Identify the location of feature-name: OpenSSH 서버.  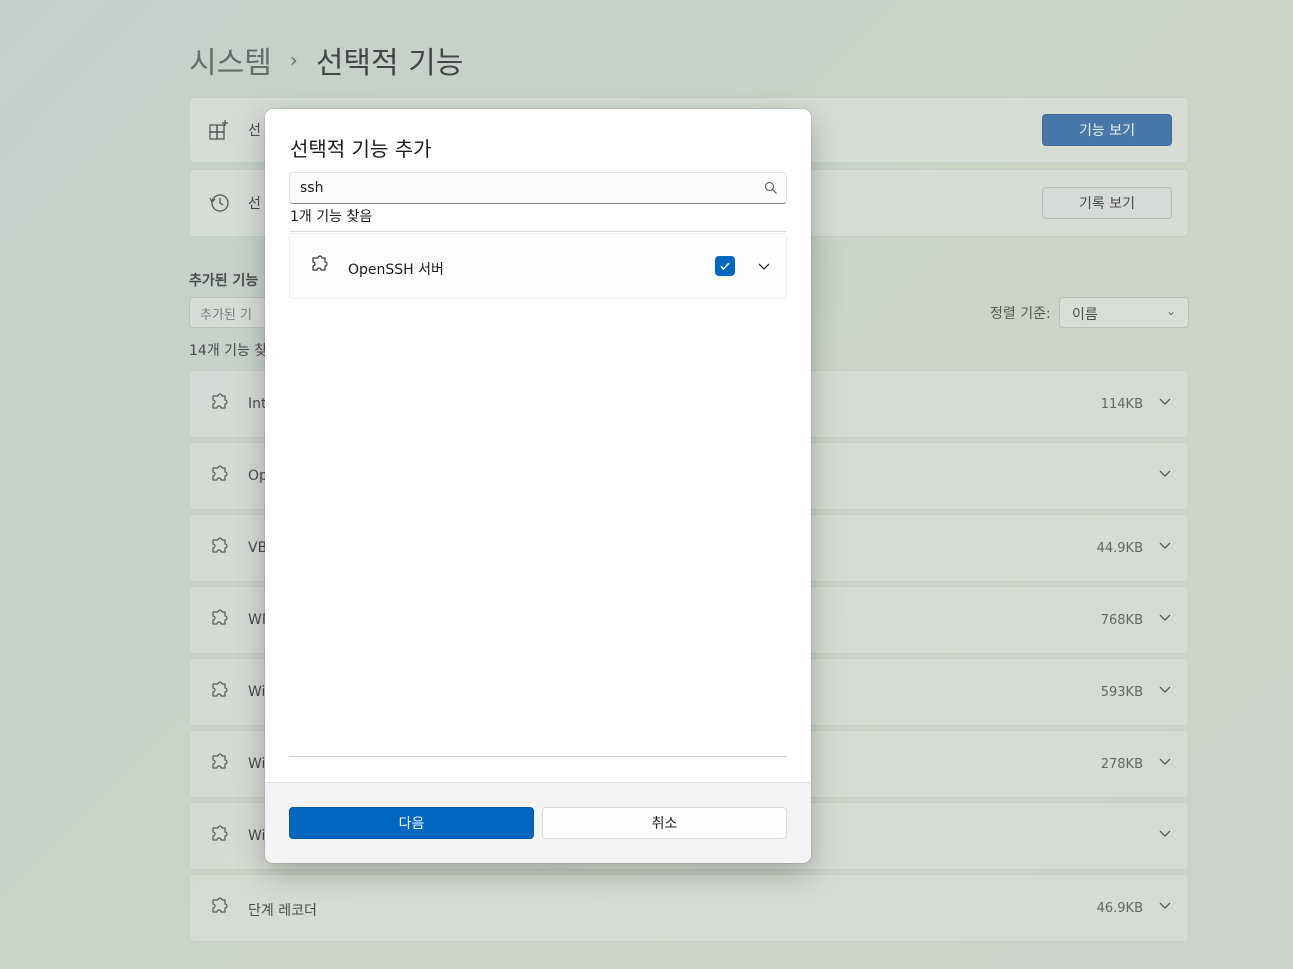
(396, 270).